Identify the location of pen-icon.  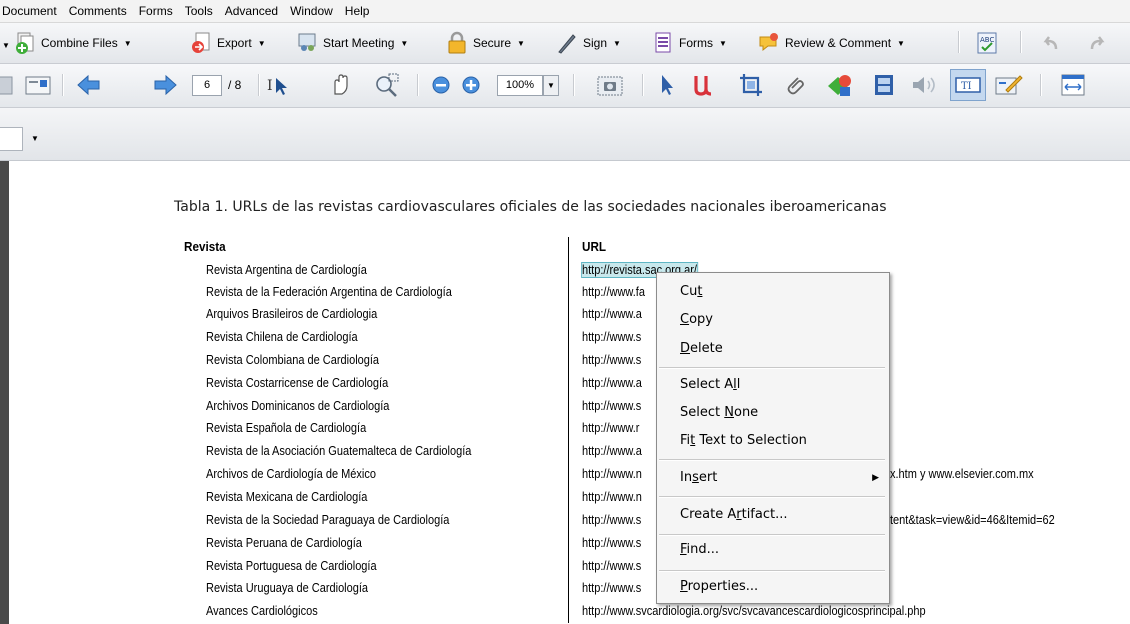
(567, 44).